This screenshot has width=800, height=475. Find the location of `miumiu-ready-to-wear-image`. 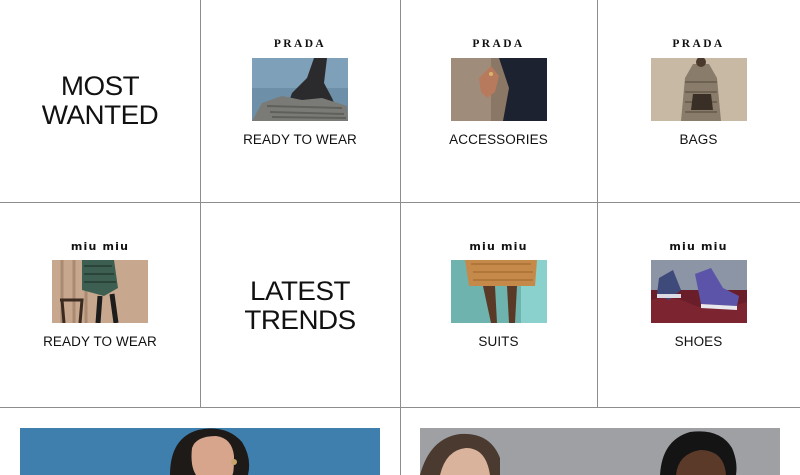

miumiu-ready-to-wear-image is located at coordinates (100, 291).